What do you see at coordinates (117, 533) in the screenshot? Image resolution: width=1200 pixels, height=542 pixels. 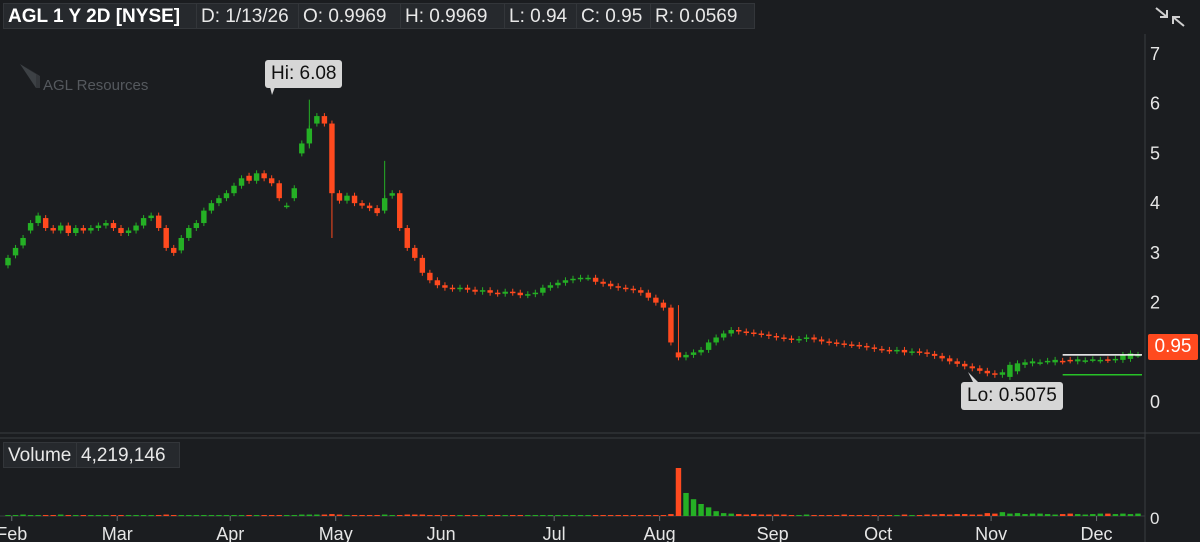 I see `x-tick-label: Mar` at bounding box center [117, 533].